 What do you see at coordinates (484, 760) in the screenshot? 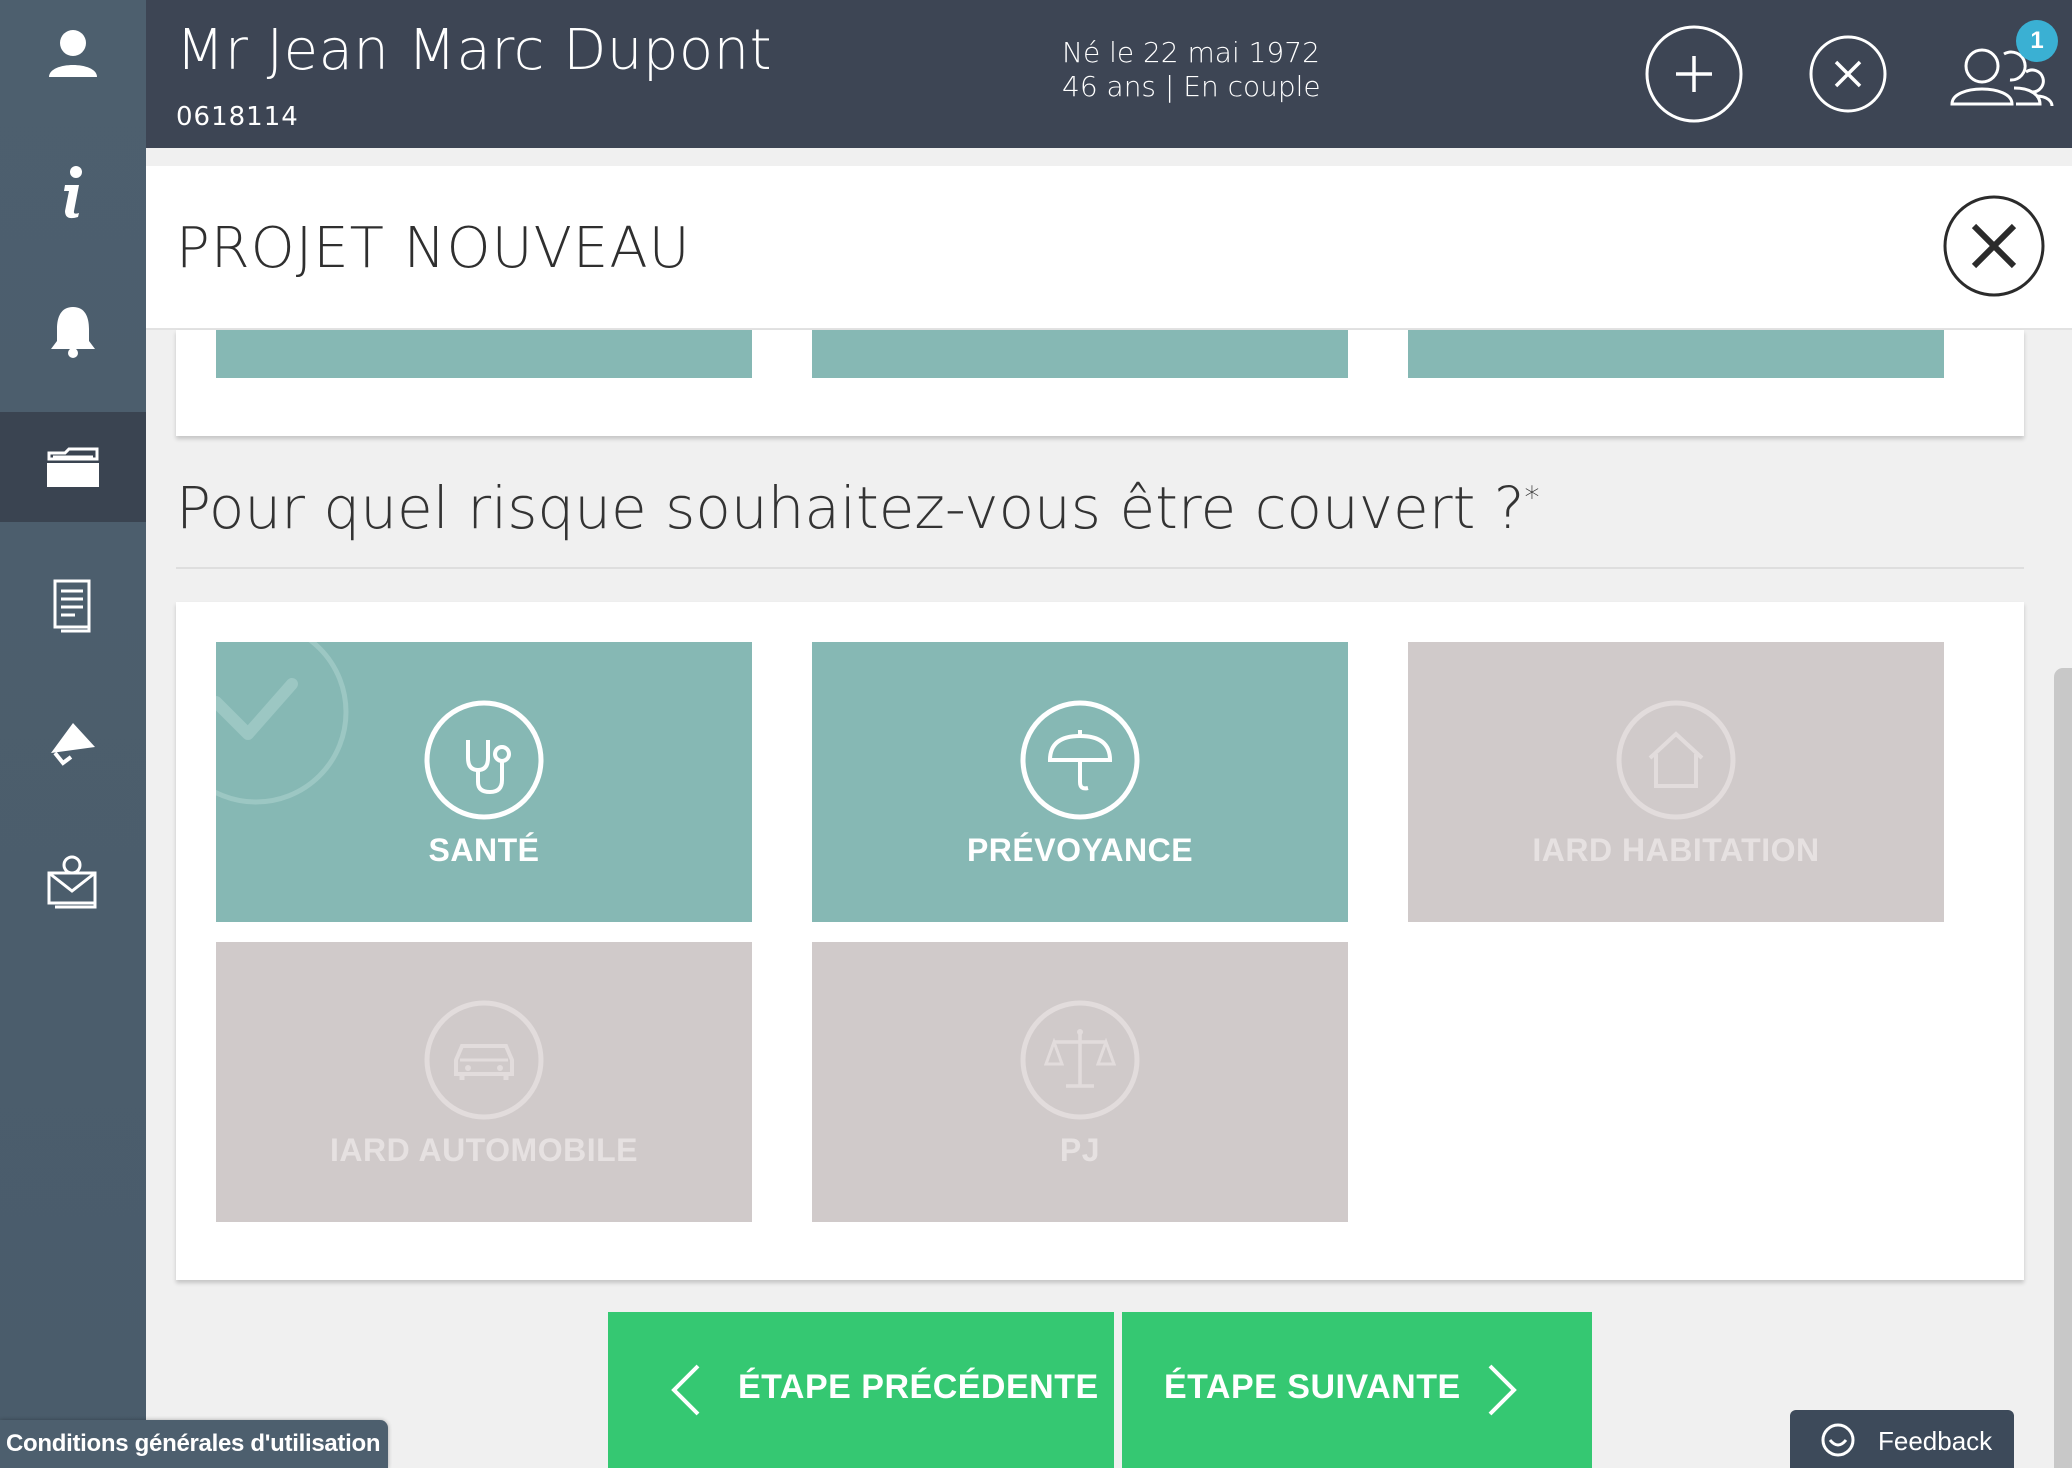
I see `stethoscope-icon` at bounding box center [484, 760].